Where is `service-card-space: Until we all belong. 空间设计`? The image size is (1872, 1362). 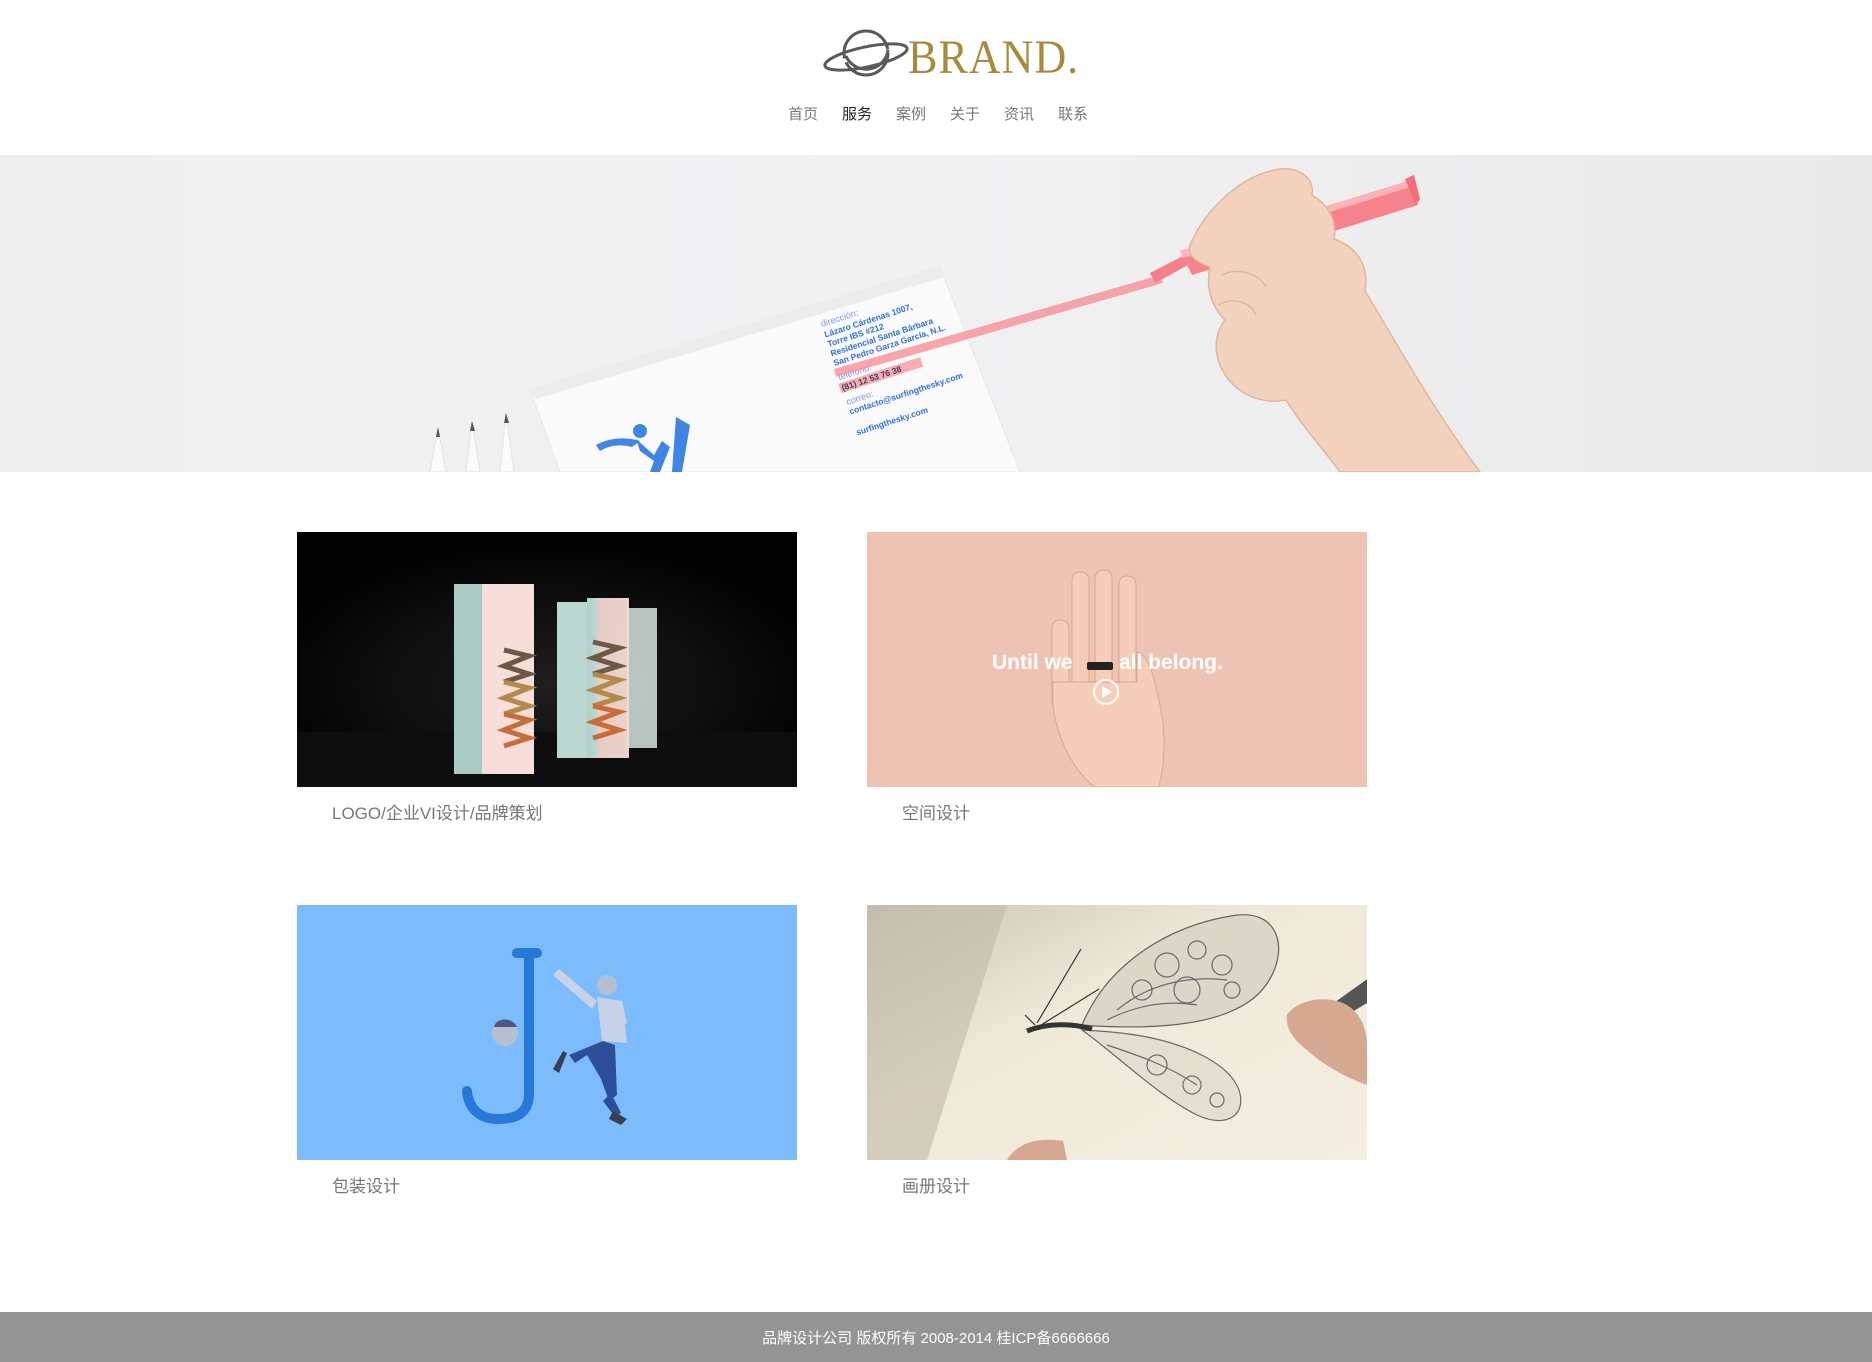 service-card-space: Until we all belong. 空间设计 is located at coordinates (1117, 678).